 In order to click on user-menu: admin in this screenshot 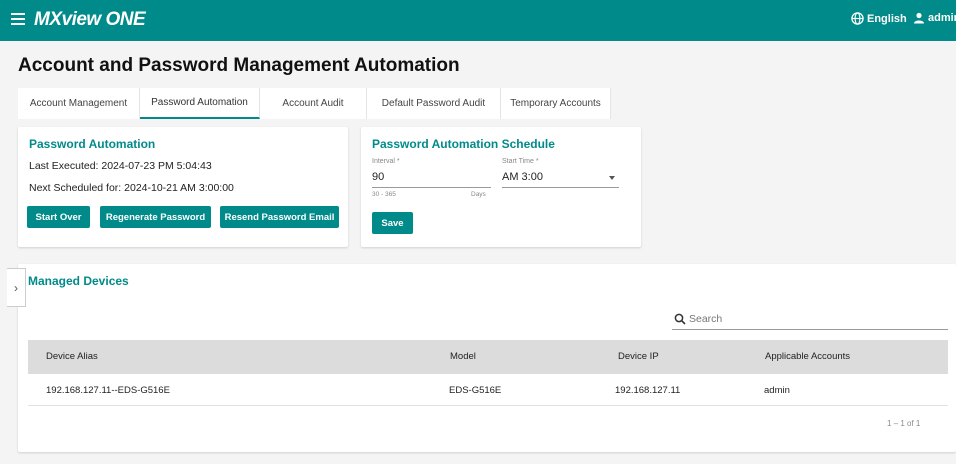, I will do `click(934, 18)`.